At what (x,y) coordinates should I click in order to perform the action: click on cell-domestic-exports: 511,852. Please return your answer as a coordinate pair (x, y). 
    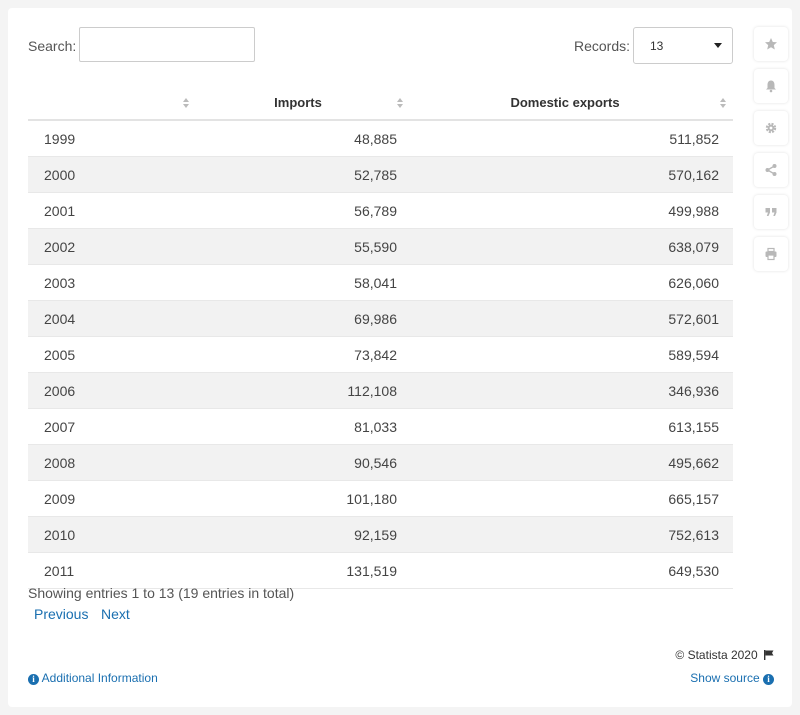
    Looking at the image, I should click on (572, 138).